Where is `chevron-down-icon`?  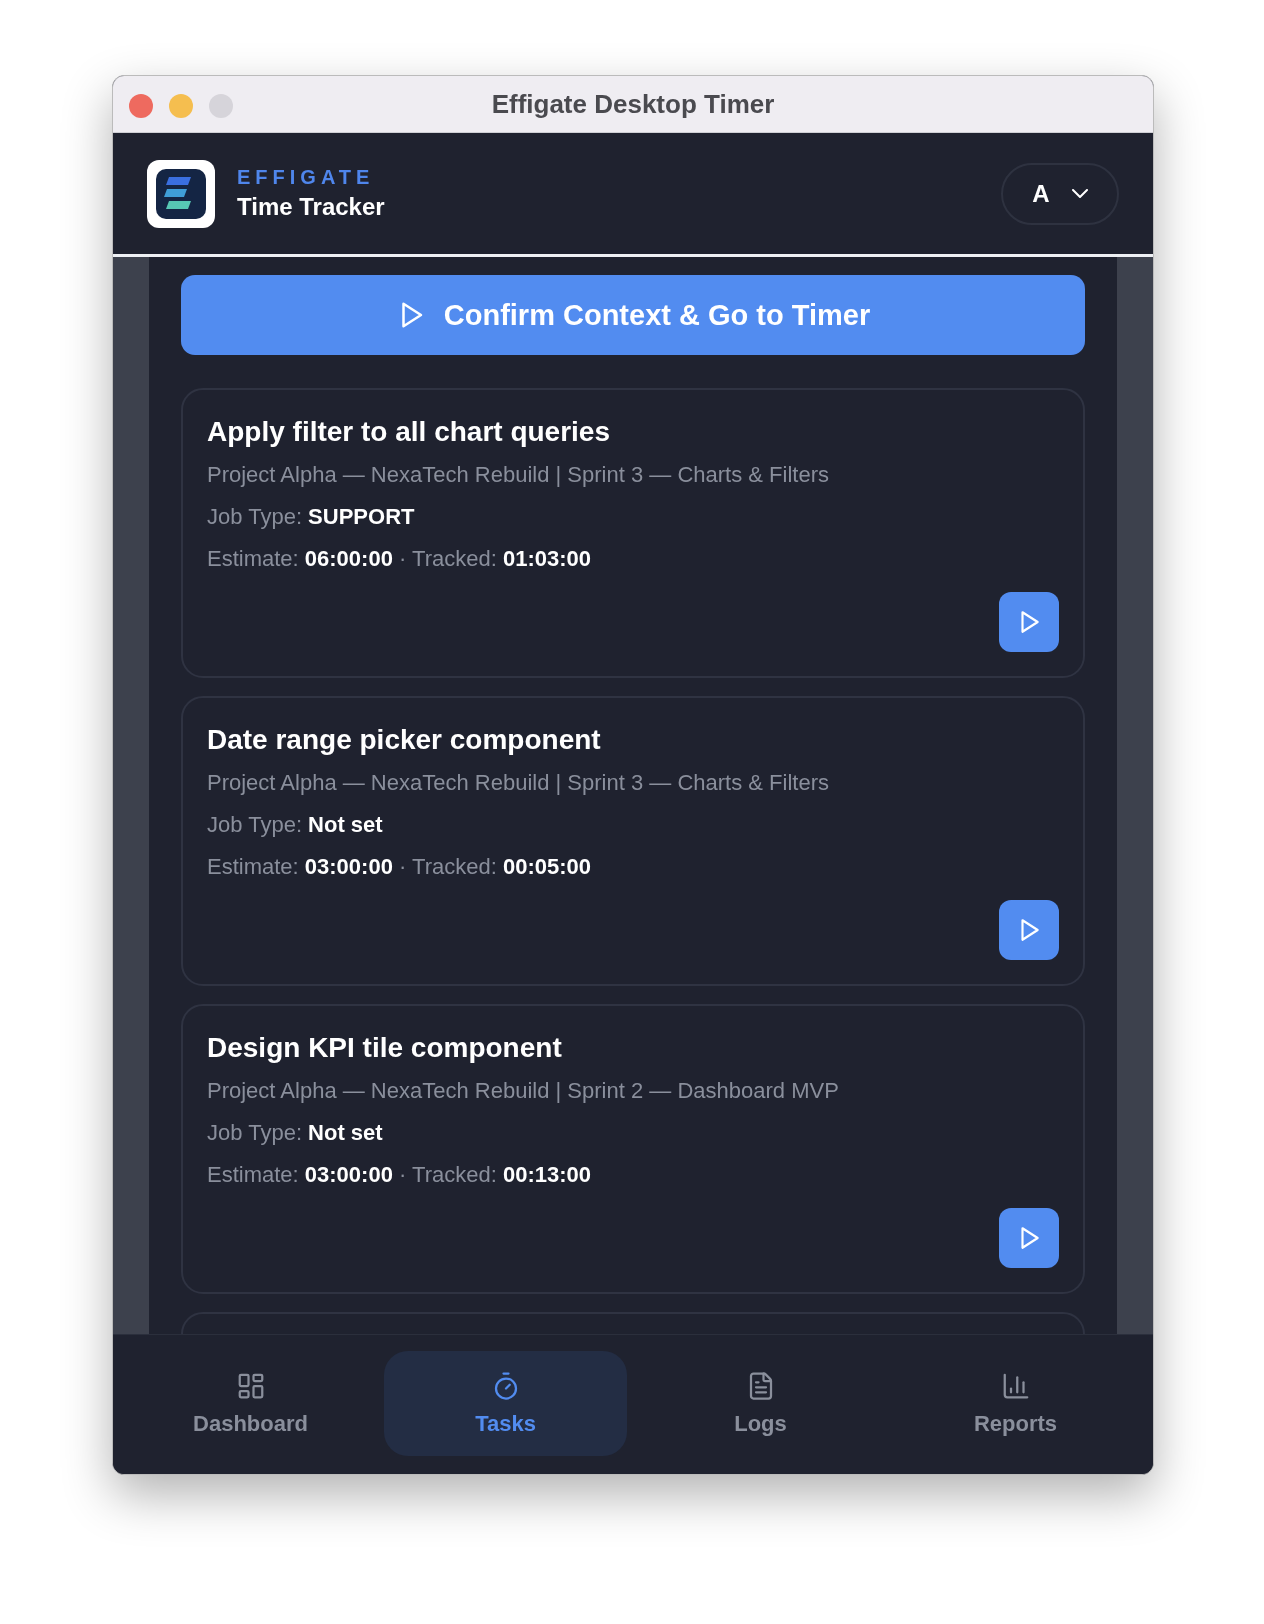
chevron-down-icon is located at coordinates (1079, 193).